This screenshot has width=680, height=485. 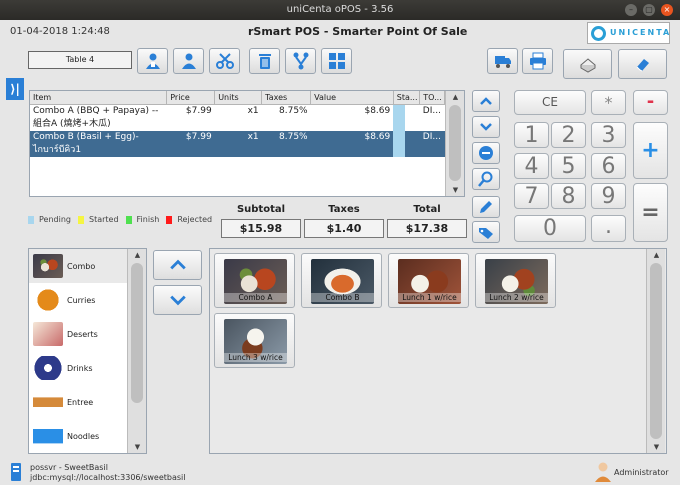 I want to click on product-lunch-3: Lunch 3 w/rice, so click(x=254, y=340).